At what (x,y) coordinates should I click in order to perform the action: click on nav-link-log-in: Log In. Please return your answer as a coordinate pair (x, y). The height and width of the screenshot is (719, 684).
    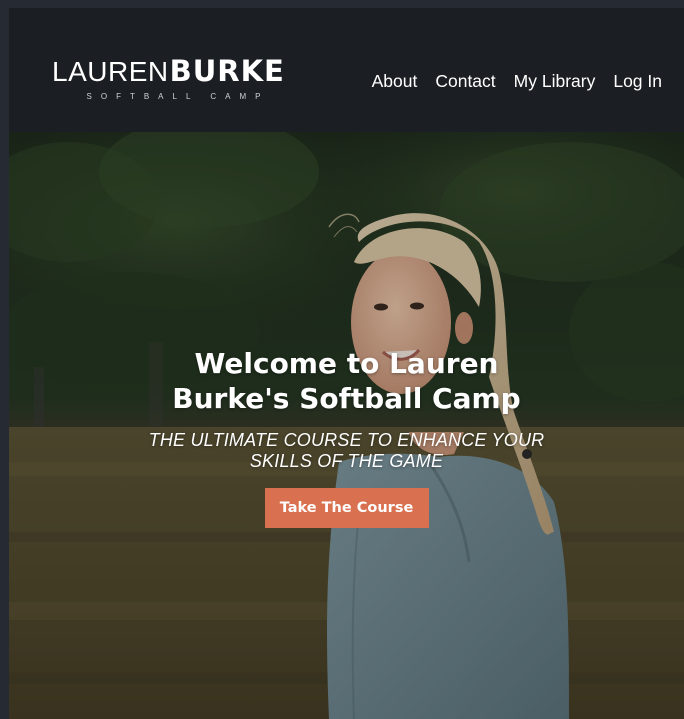
    Looking at the image, I should click on (637, 81).